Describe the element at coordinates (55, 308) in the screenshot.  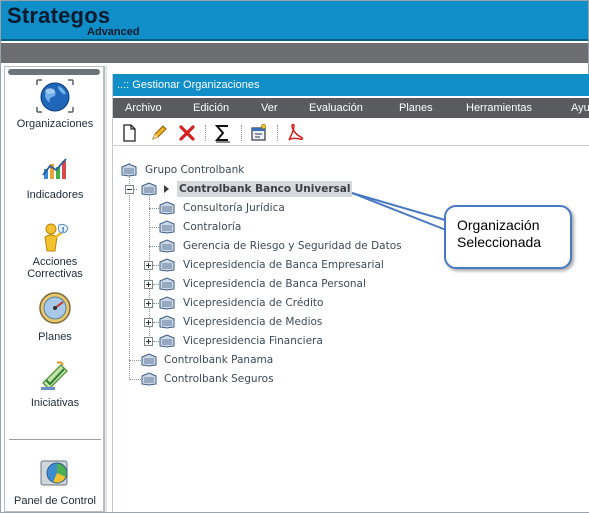
I see `plans-gauge-icon` at that location.